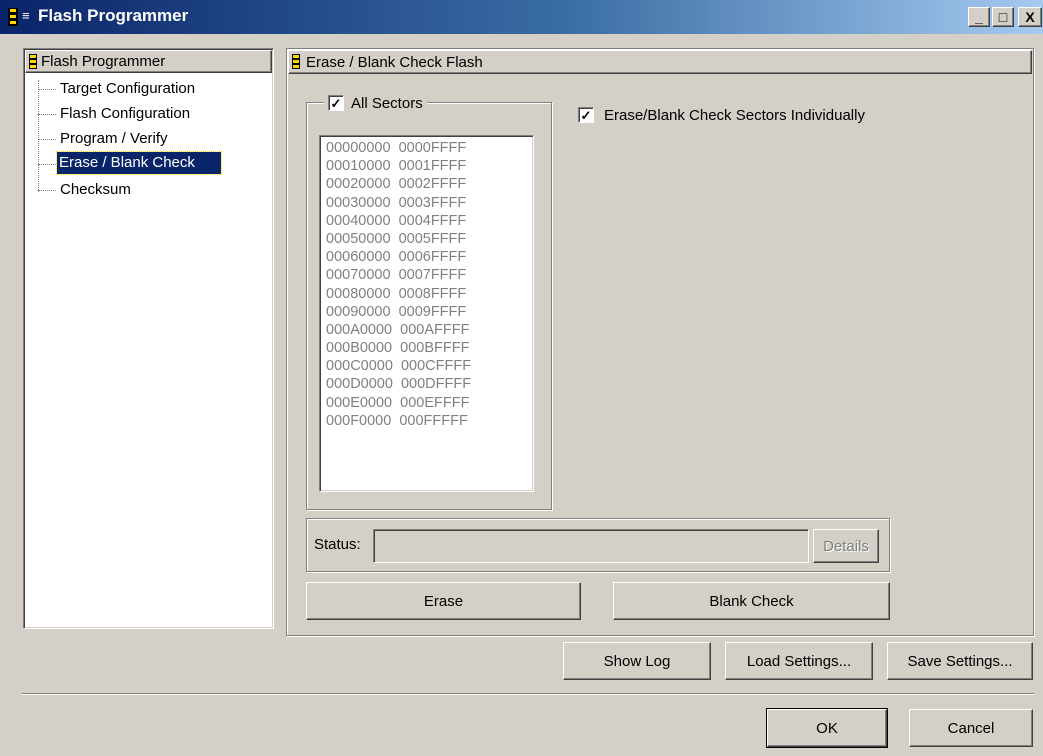 This screenshot has height=756, width=1043. I want to click on all-sectors-checkbox-row: ✓ All Sectors, so click(375, 103).